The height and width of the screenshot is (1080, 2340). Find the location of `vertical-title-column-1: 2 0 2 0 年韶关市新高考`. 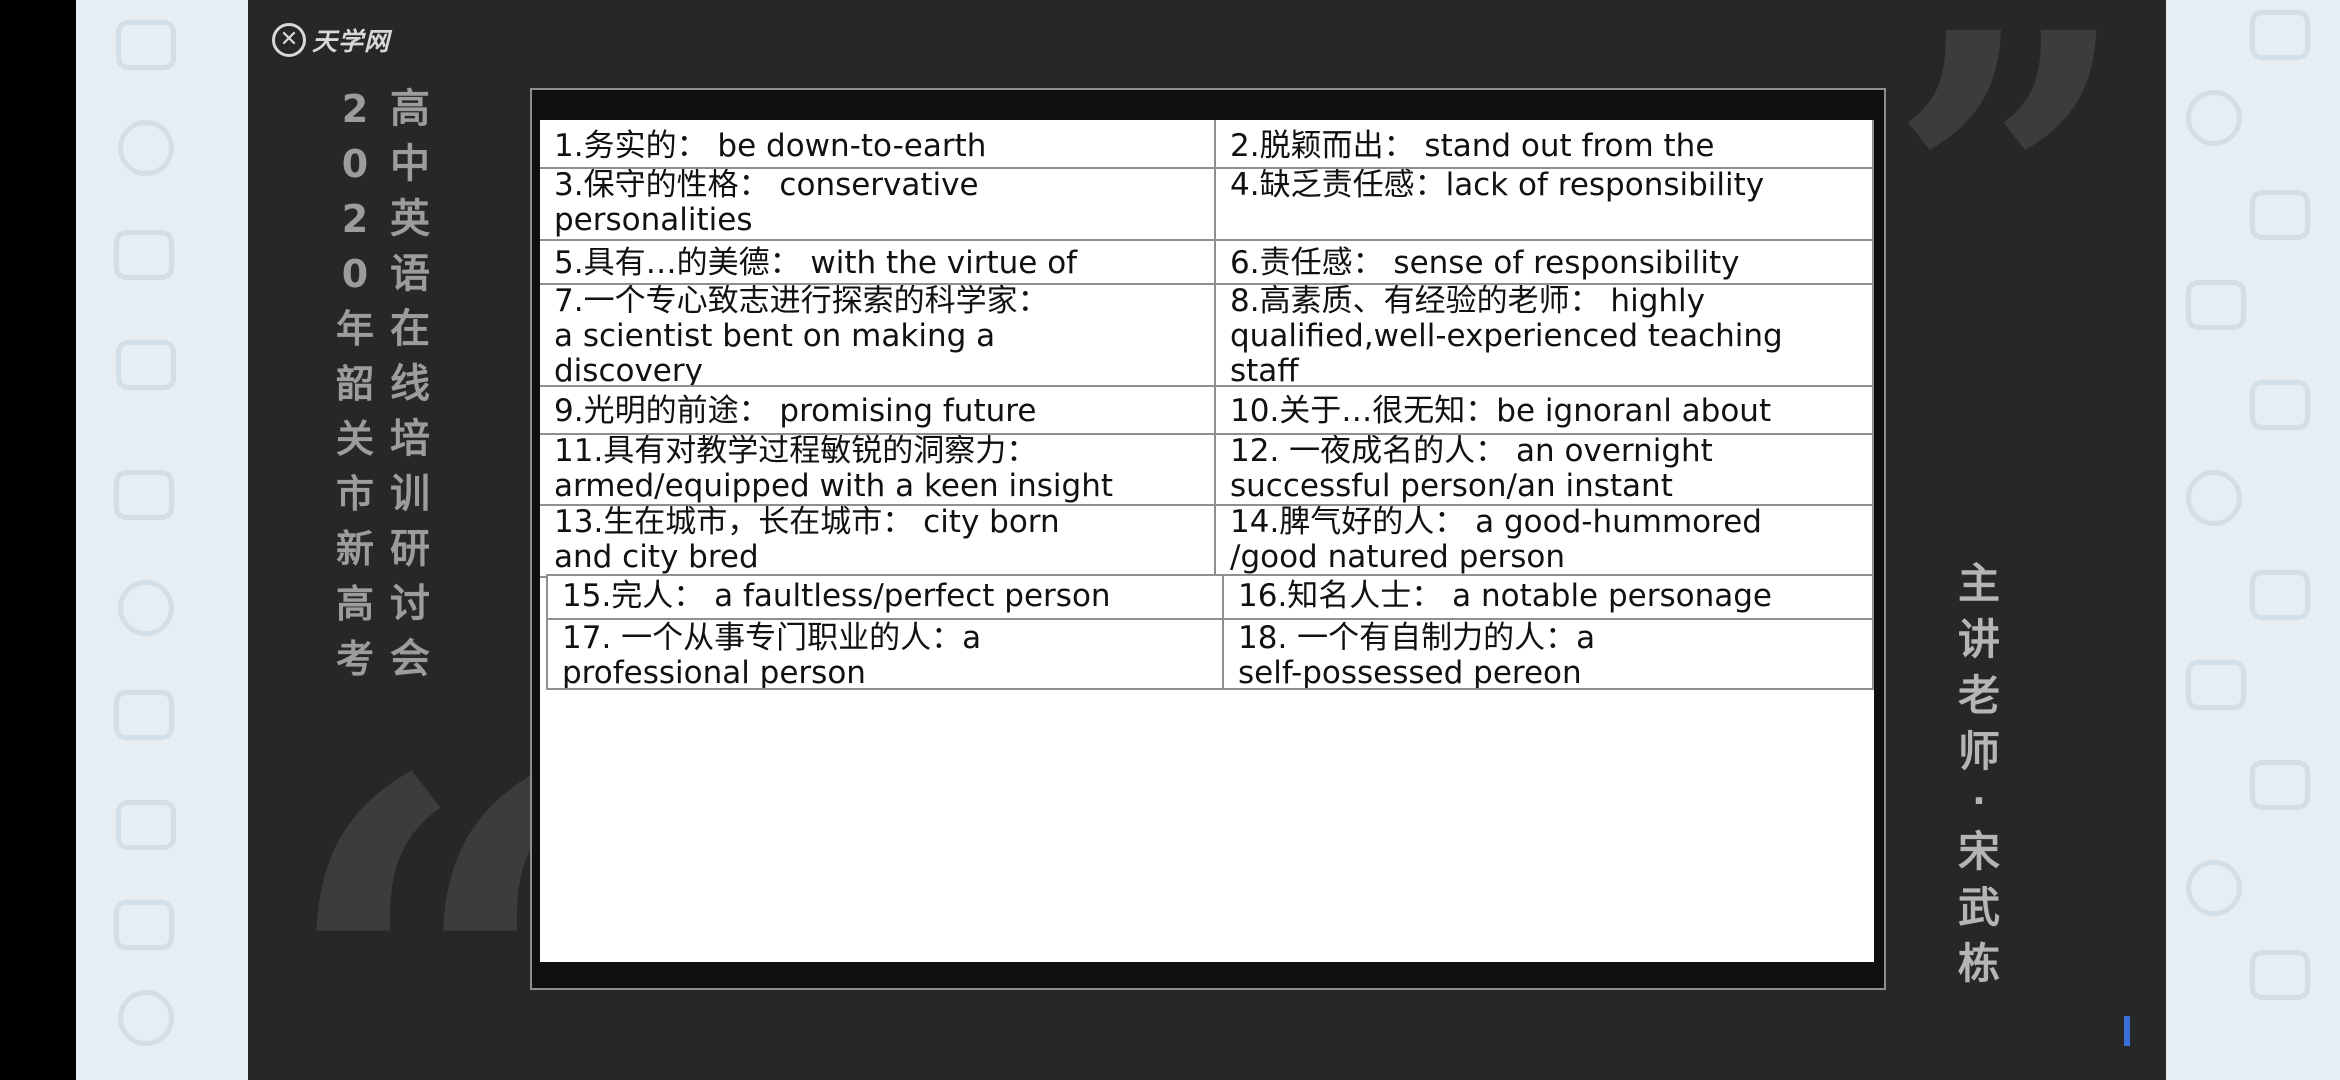

vertical-title-column-1: 2 0 2 0 年韶关市新高考 is located at coordinates (355, 384).